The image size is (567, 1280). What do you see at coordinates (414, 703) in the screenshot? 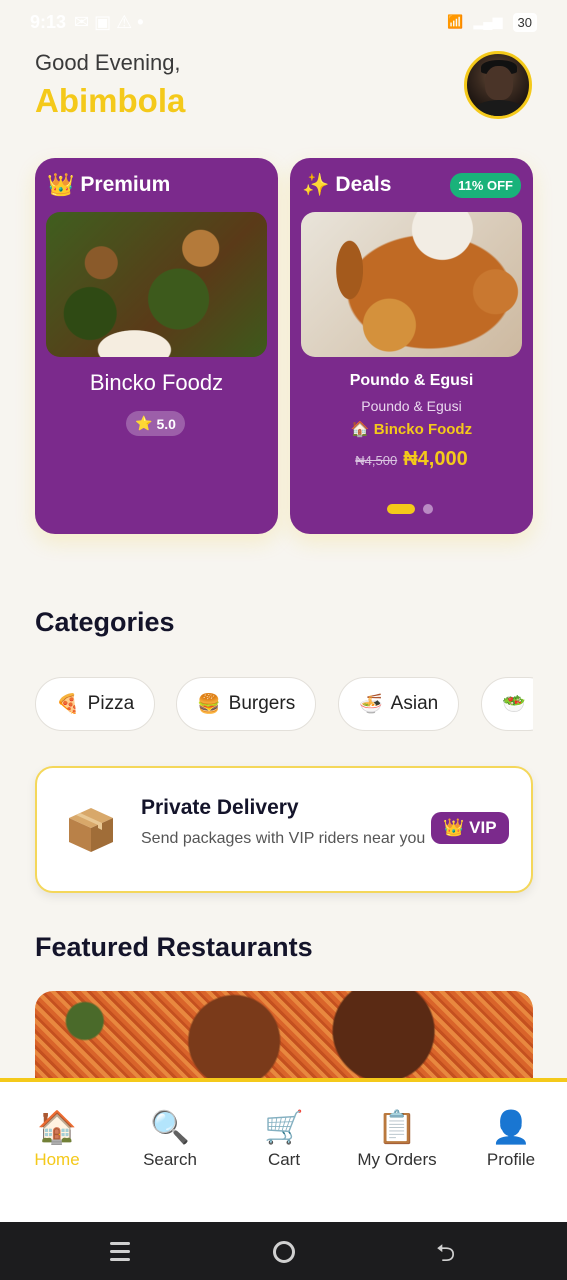
I see `category-label: Asian` at bounding box center [414, 703].